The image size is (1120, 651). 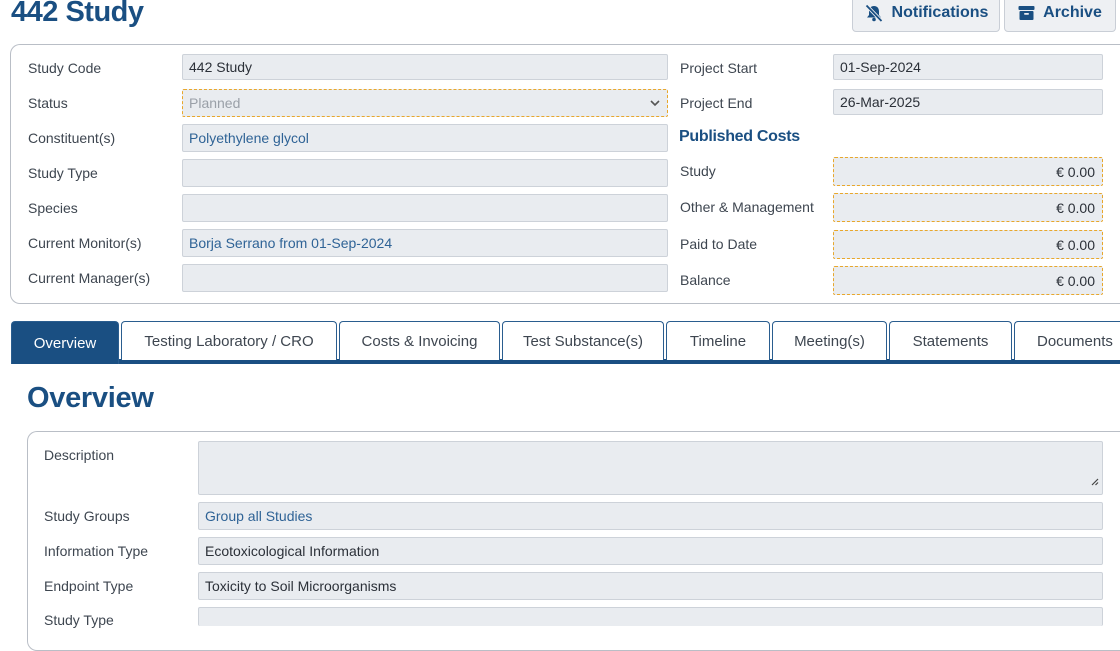 I want to click on study-groups-label: Study Groups, so click(x=87, y=516).